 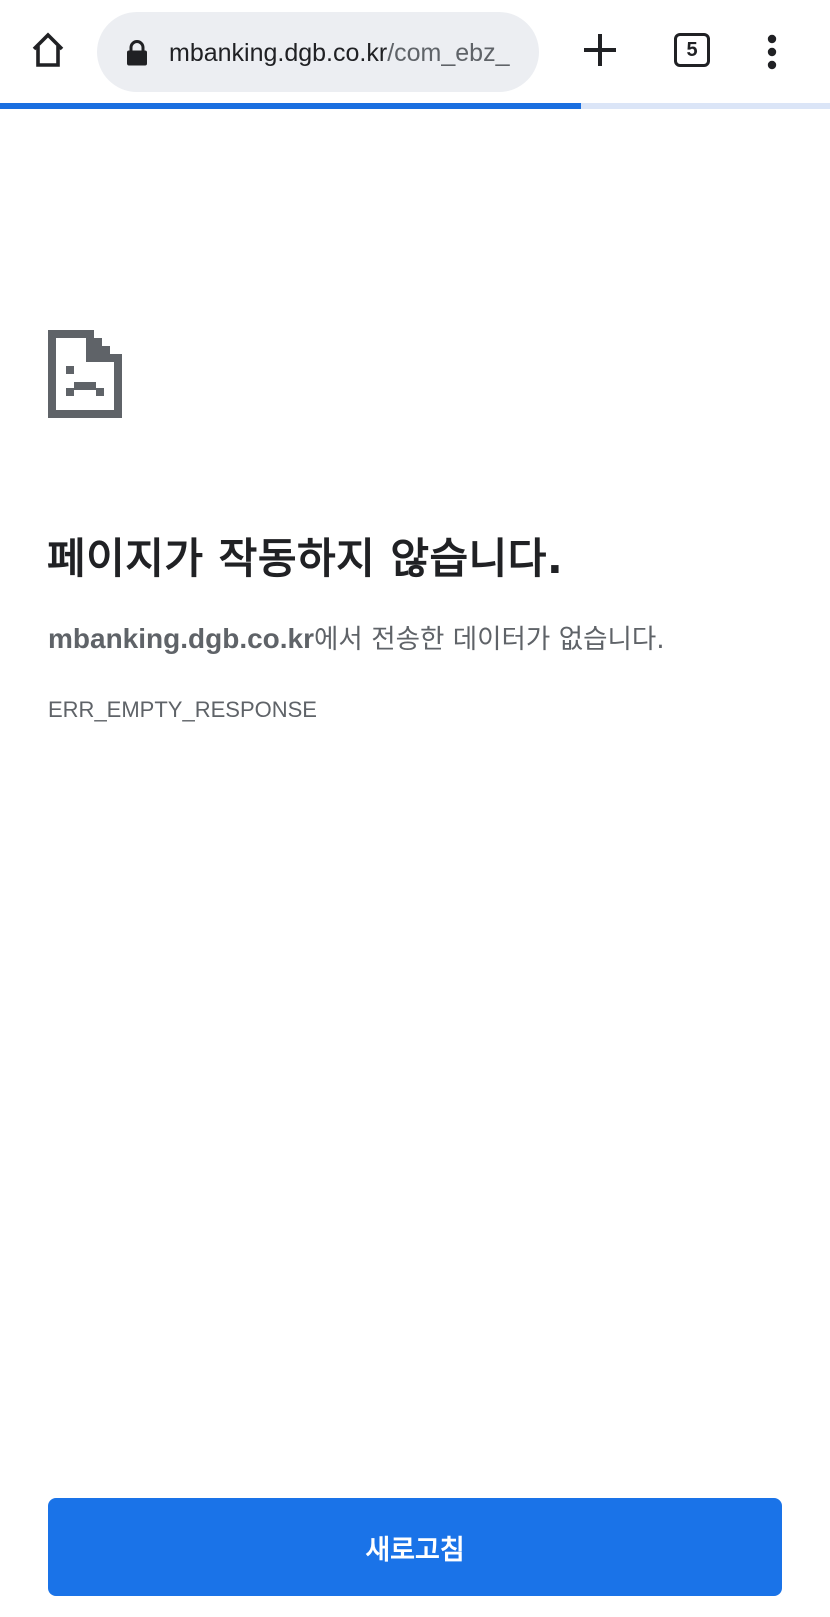 What do you see at coordinates (305, 558) in the screenshot?
I see `error-title: 페이지가 작동하지 않습니다.` at bounding box center [305, 558].